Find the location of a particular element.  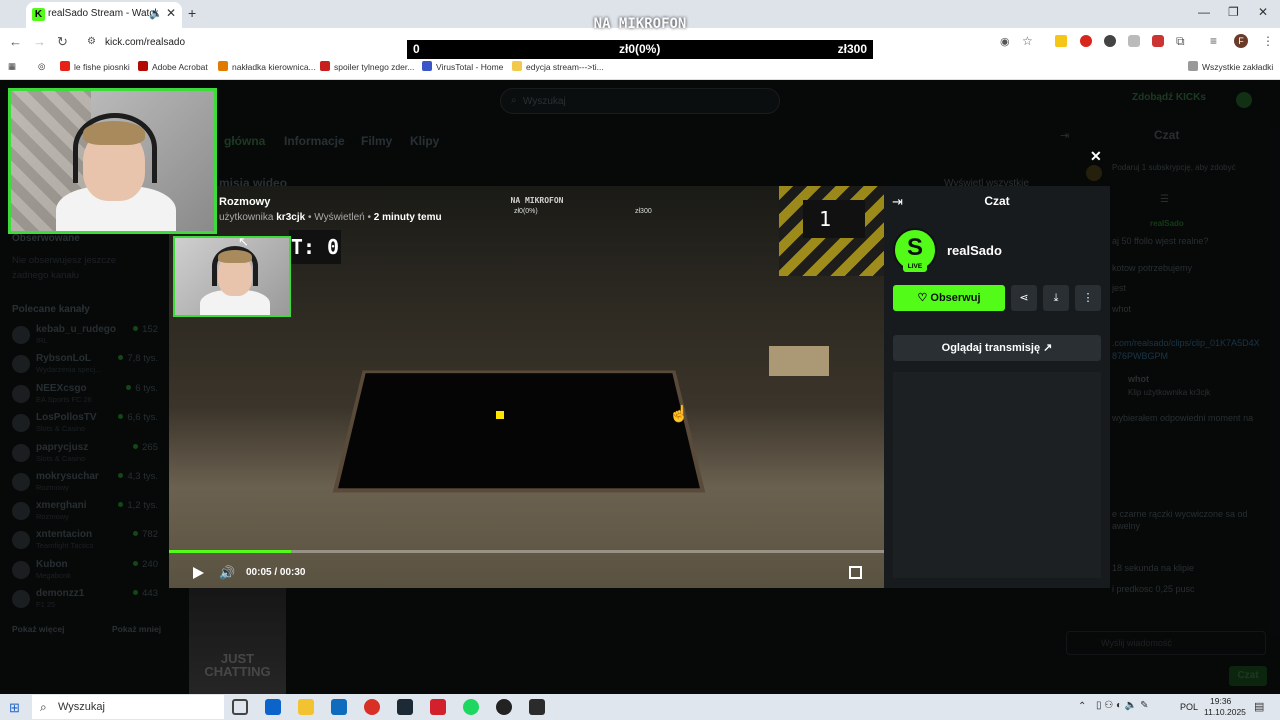

clip-author: kr3cjk is located at coordinates (290, 217).